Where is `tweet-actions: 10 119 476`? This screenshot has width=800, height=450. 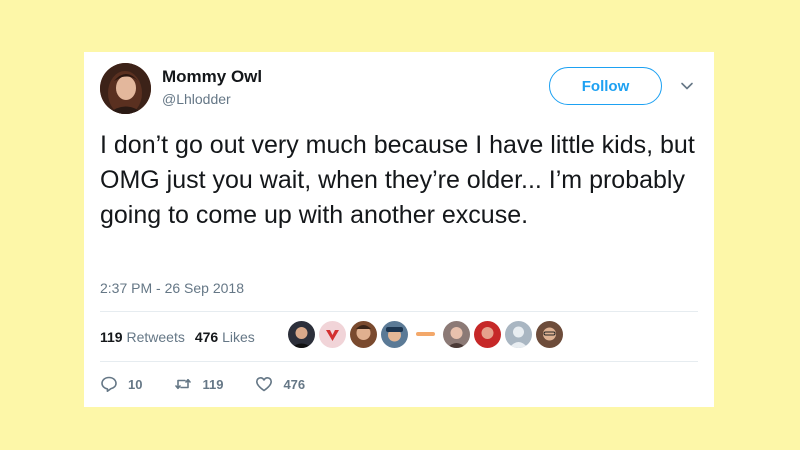 tweet-actions: 10 119 476 is located at coordinates (218, 384).